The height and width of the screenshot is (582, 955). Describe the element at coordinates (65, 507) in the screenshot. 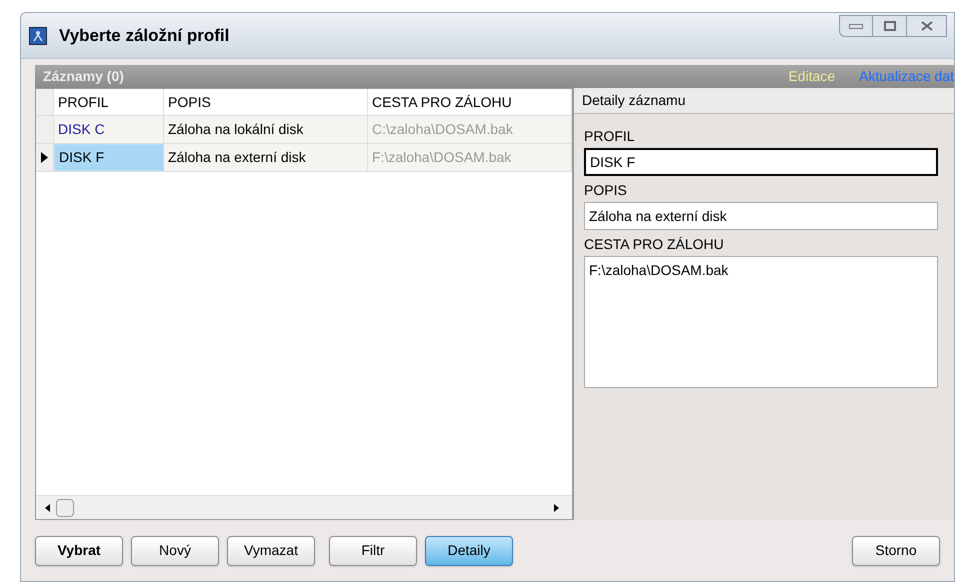

I see `scroll-thumb` at that location.